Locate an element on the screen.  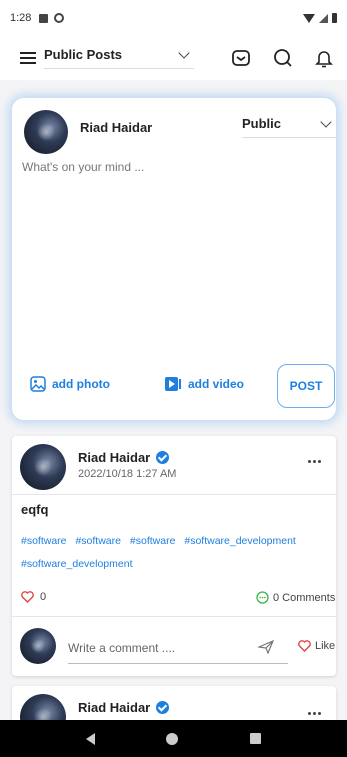
system-nav-bar is located at coordinates (173, 738).